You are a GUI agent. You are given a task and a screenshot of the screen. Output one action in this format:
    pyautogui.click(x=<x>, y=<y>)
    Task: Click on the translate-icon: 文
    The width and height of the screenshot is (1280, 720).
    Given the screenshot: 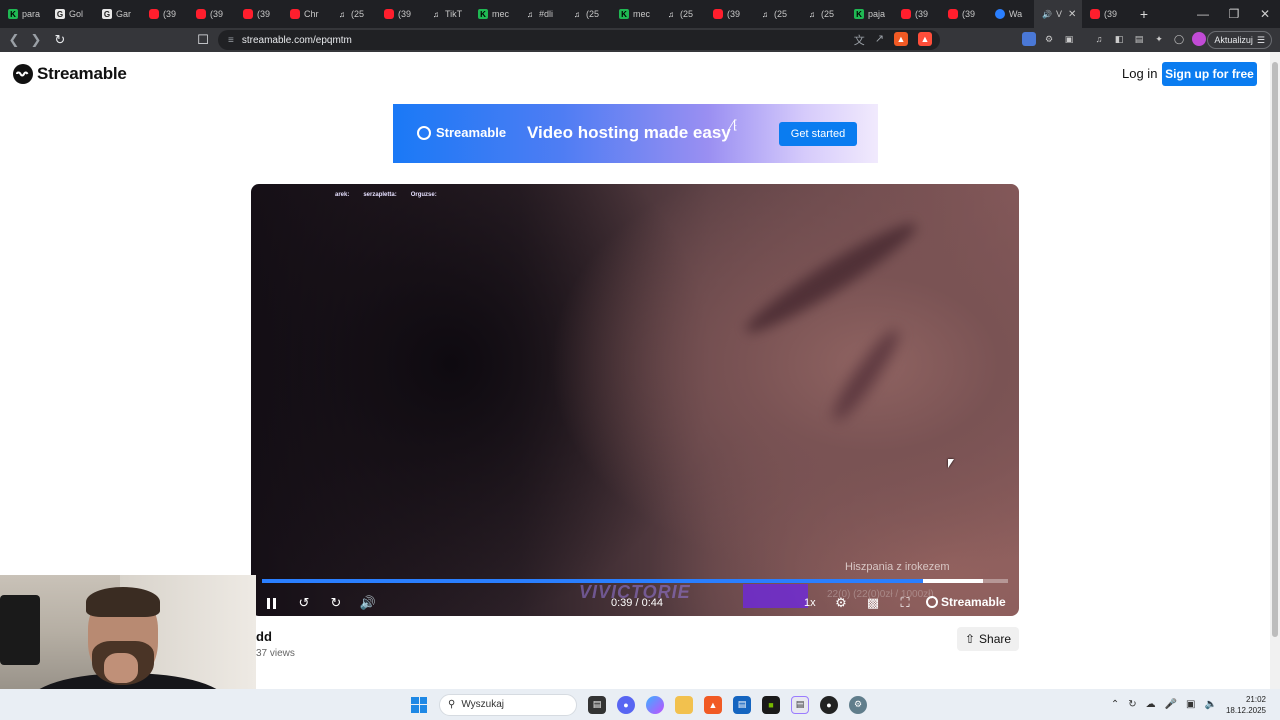 What is the action you would take?
    pyautogui.click(x=859, y=40)
    